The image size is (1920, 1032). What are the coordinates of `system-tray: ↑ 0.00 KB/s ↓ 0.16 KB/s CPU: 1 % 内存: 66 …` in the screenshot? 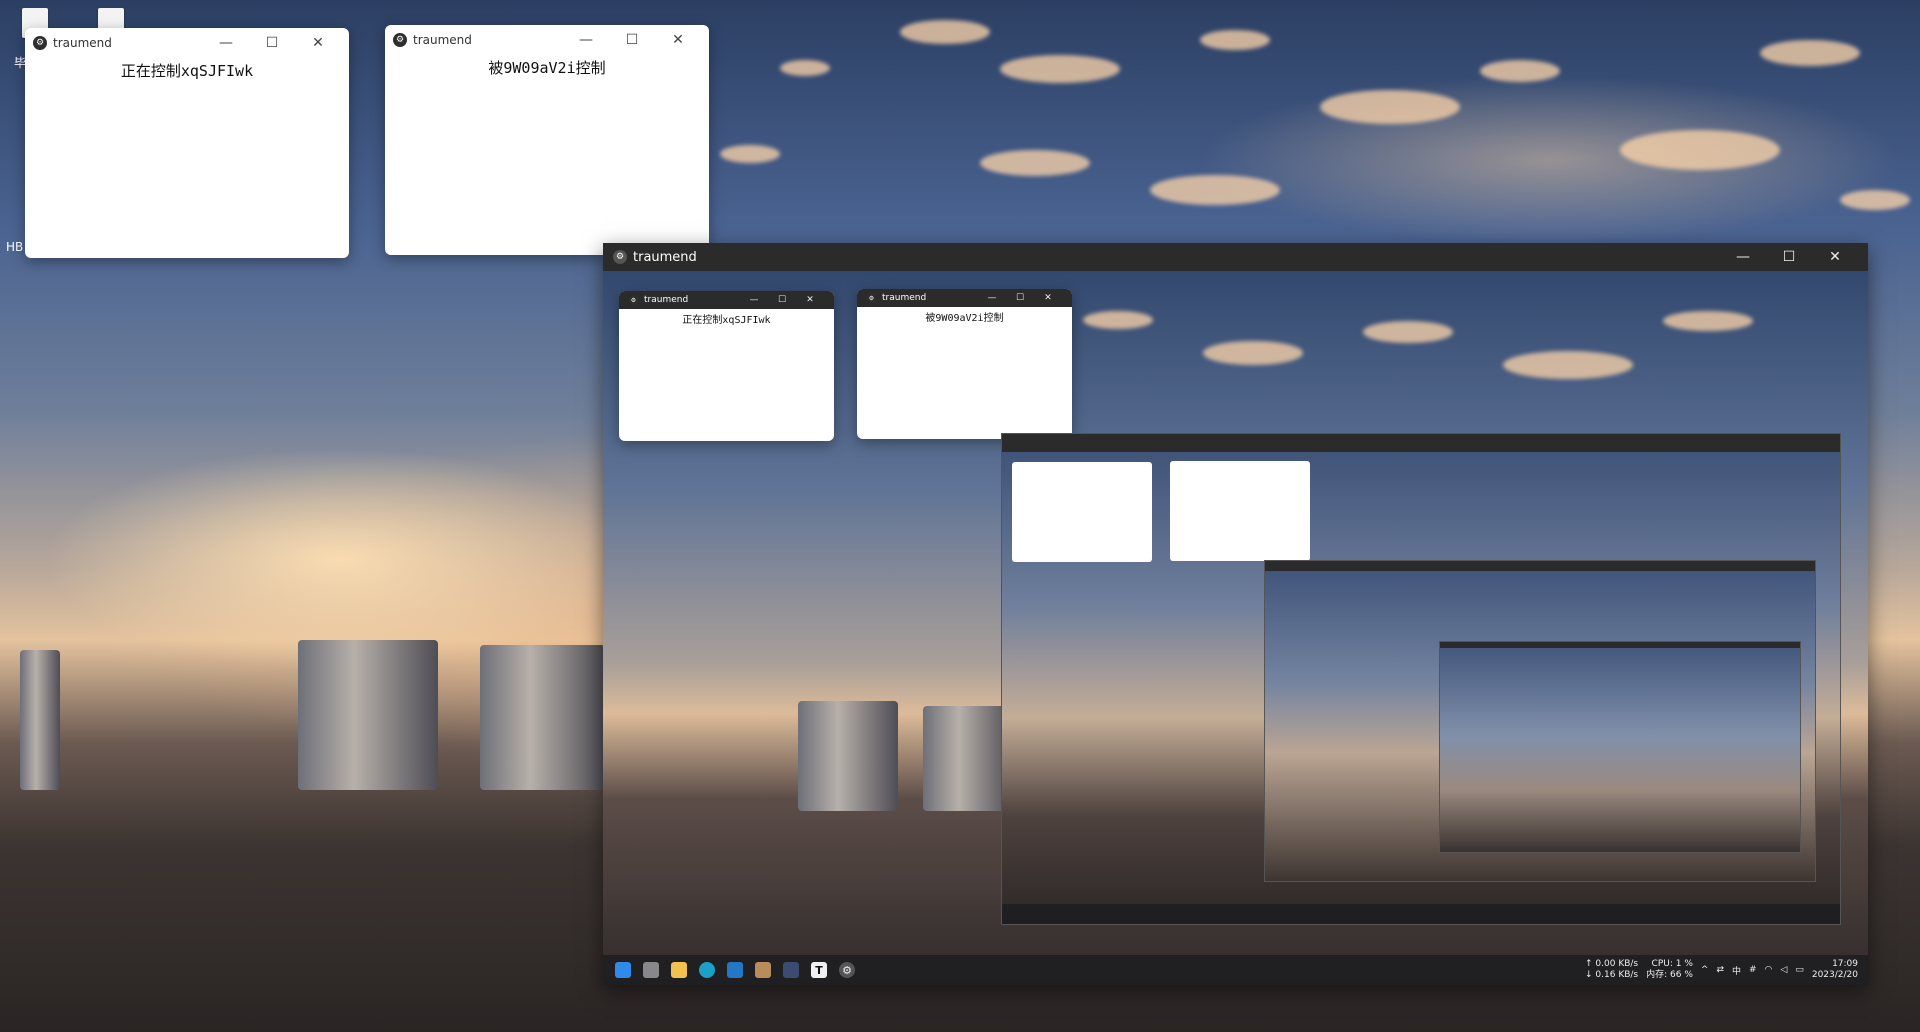 It's located at (1726, 970).